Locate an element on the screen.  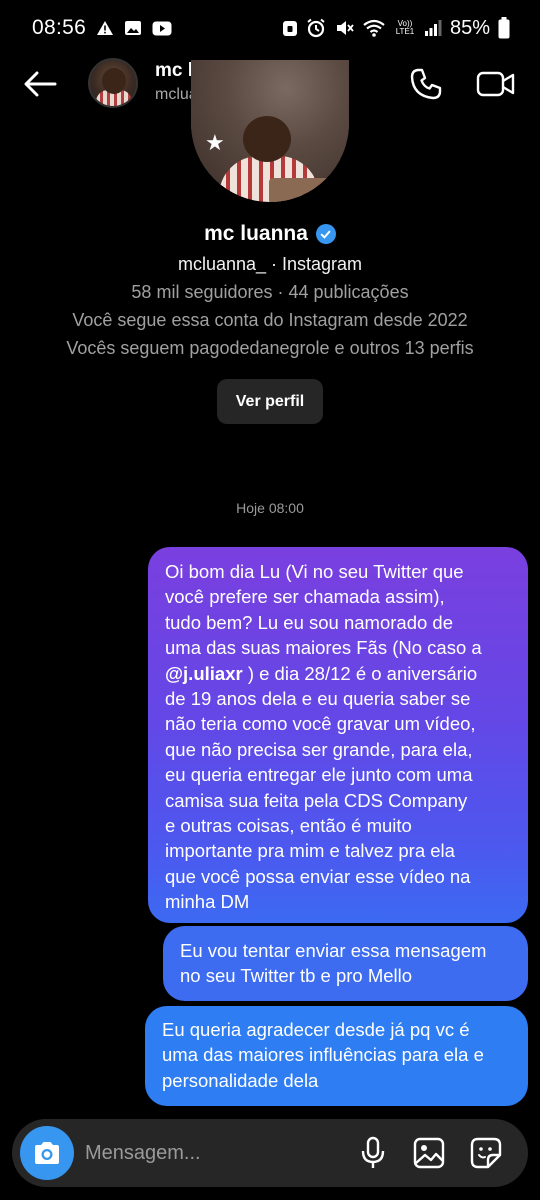
camera-button is located at coordinates (47, 1153).